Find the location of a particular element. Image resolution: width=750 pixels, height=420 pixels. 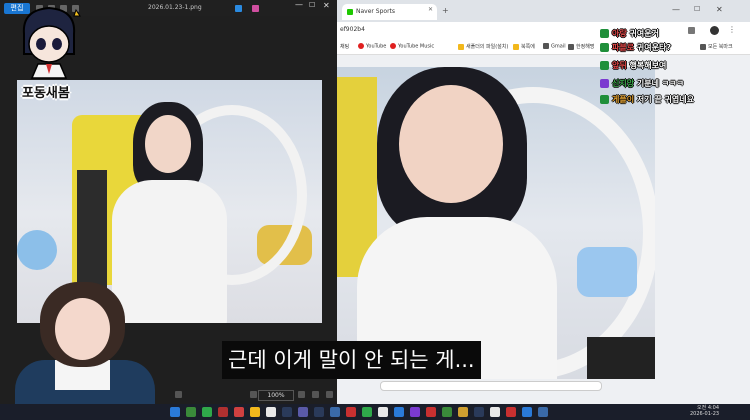

bookmark-item: YouTube is located at coordinates (372, 46).